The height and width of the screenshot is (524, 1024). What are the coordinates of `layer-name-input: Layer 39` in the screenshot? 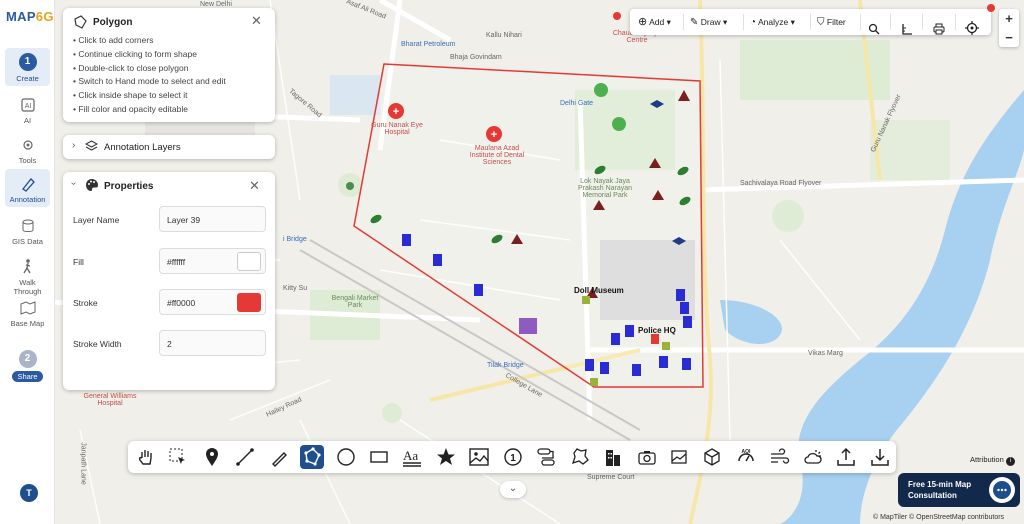 It's located at (212, 219).